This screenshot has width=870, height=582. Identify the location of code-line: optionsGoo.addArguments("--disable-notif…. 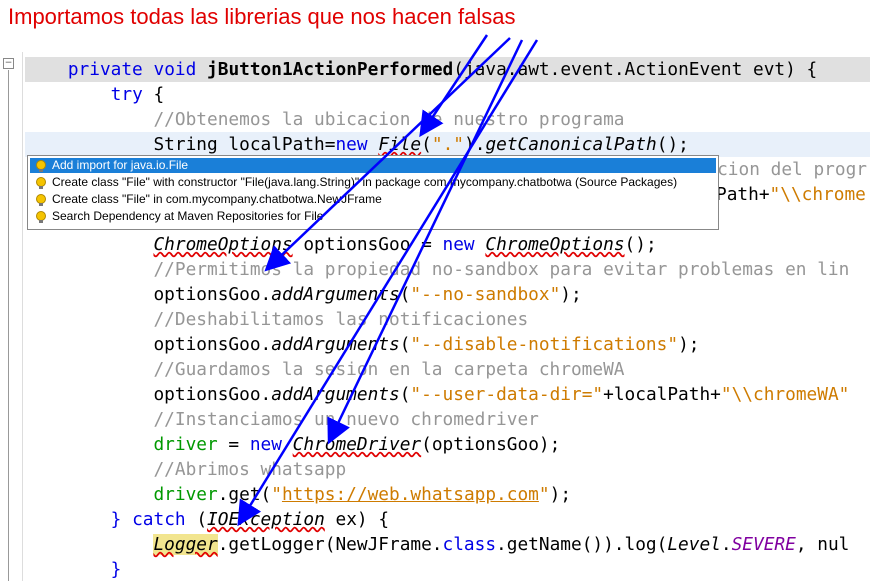
(426, 344).